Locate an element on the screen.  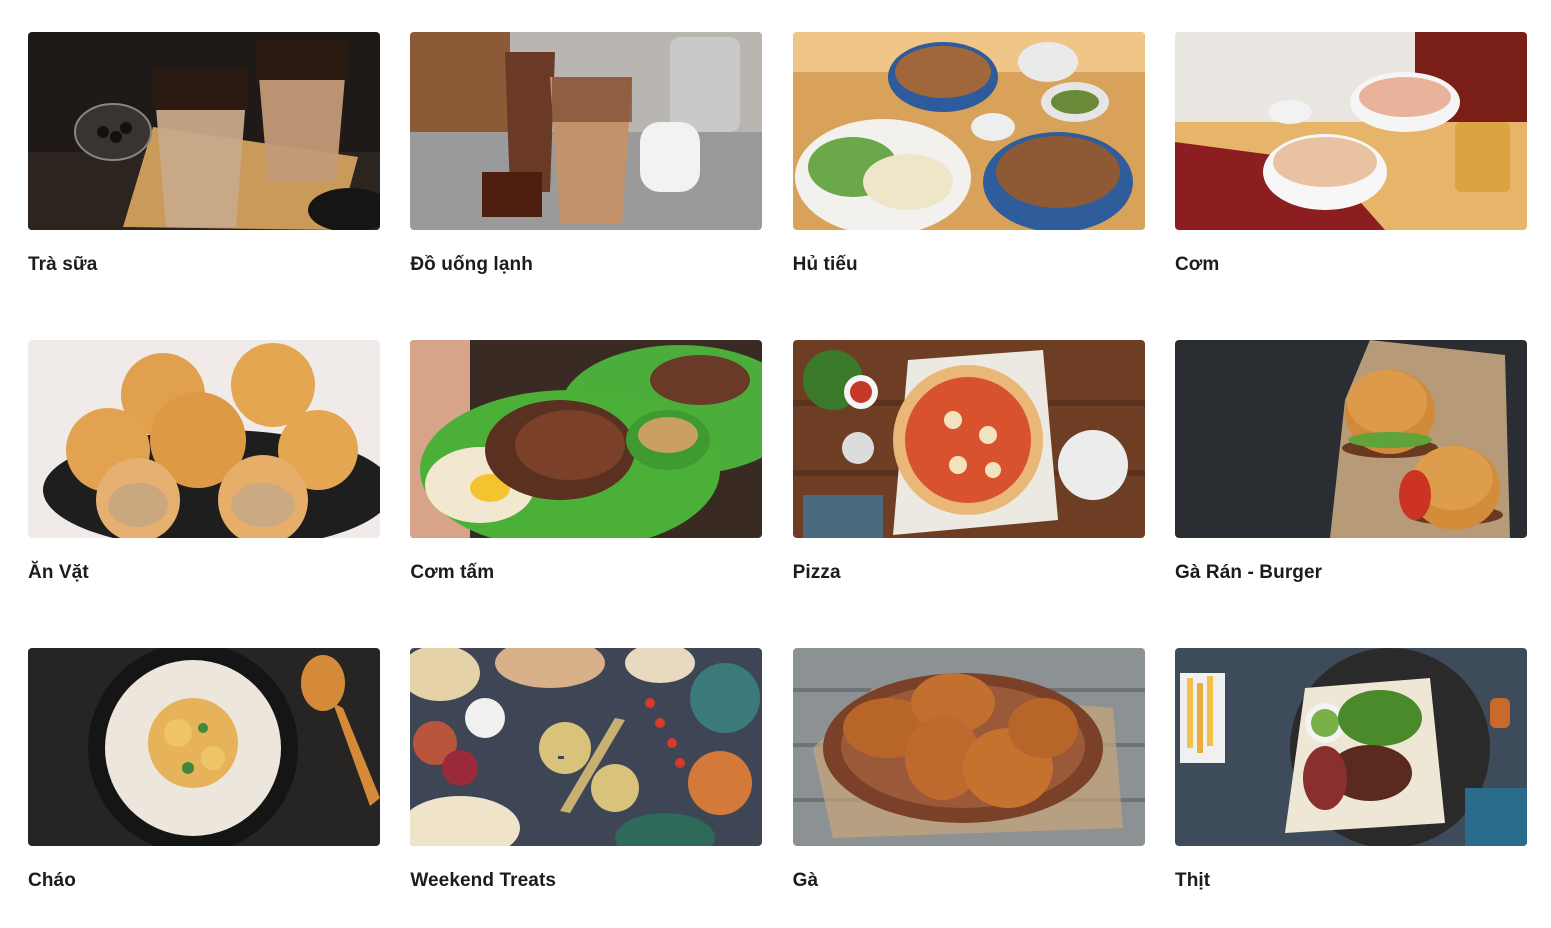
category-label: Thịt is located at coordinates (1192, 880).